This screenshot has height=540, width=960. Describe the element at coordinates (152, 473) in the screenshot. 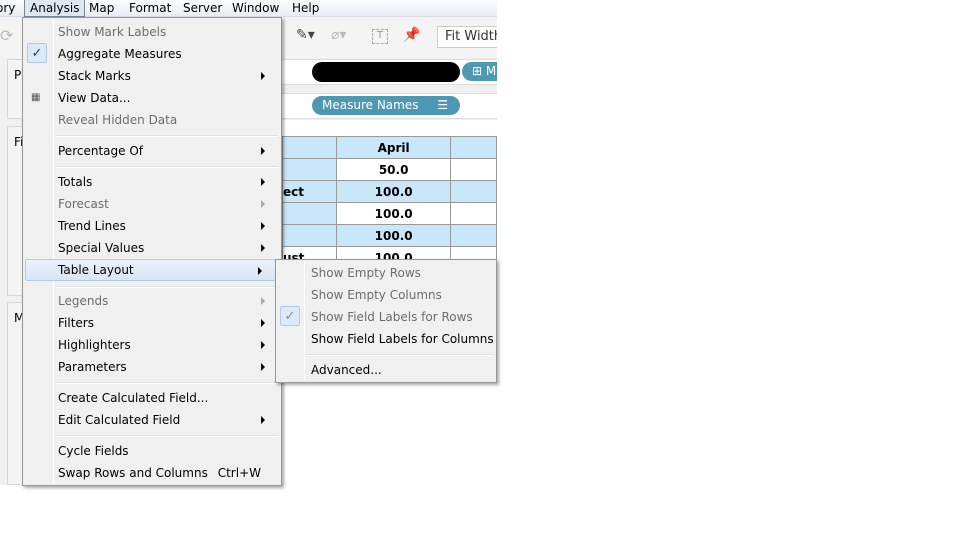

I see `menu-item-swap-rows-and-columns: Swap Rows and Columns Ctrl+W` at that location.